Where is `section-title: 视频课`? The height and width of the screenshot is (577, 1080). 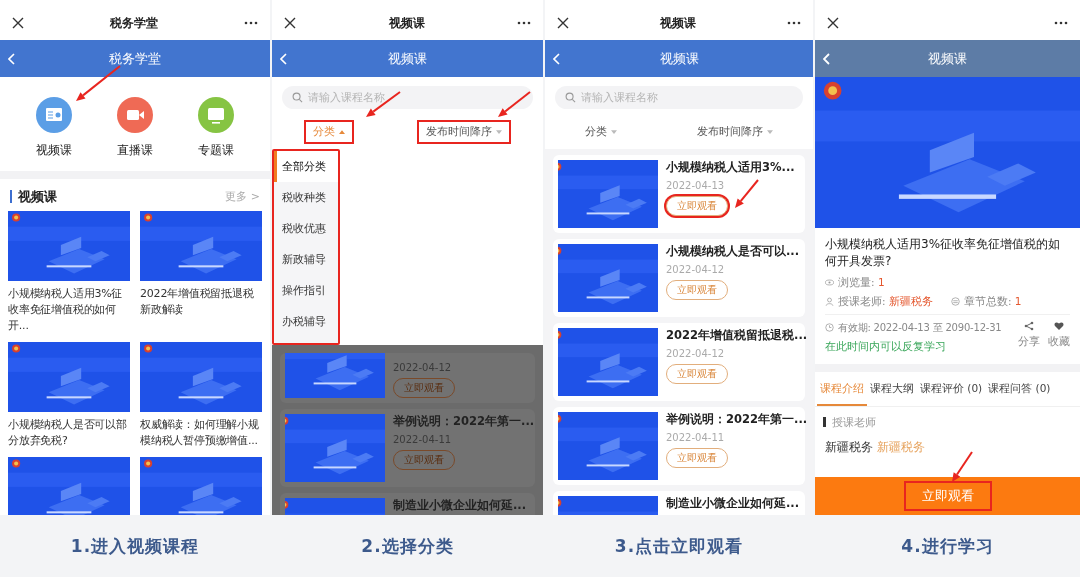 section-title: 视频课 is located at coordinates (33, 196).